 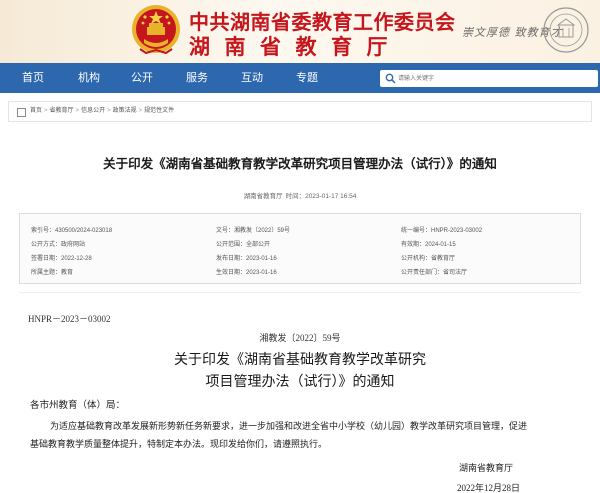 What do you see at coordinates (300, 163) in the screenshot?
I see `article-title: 关于印发《湖南省基础教育教学改革研究项目管理办法（试行）》的通知` at bounding box center [300, 163].